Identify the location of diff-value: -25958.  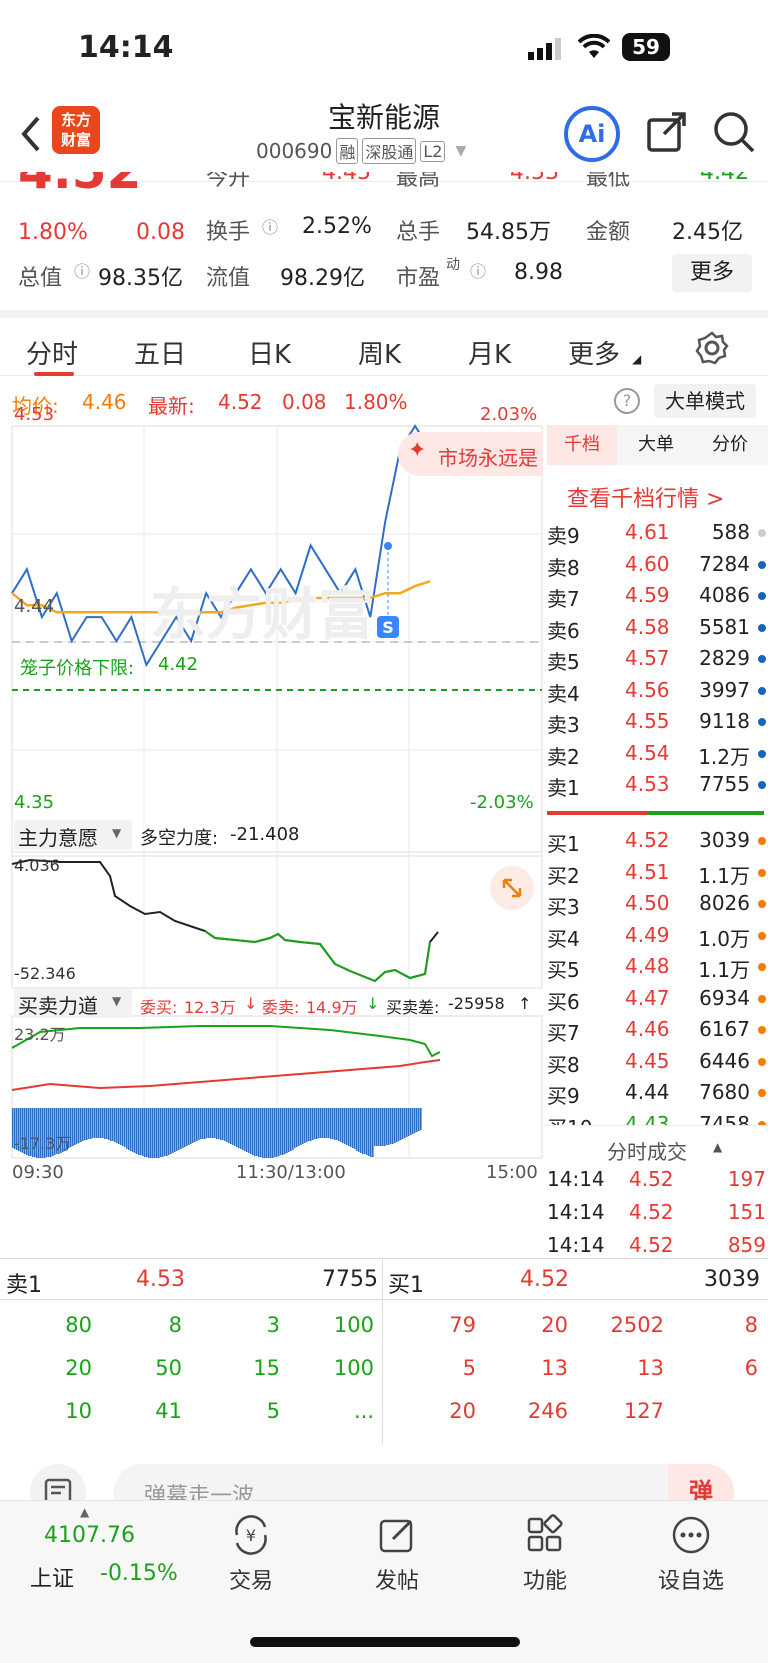
(476, 1003).